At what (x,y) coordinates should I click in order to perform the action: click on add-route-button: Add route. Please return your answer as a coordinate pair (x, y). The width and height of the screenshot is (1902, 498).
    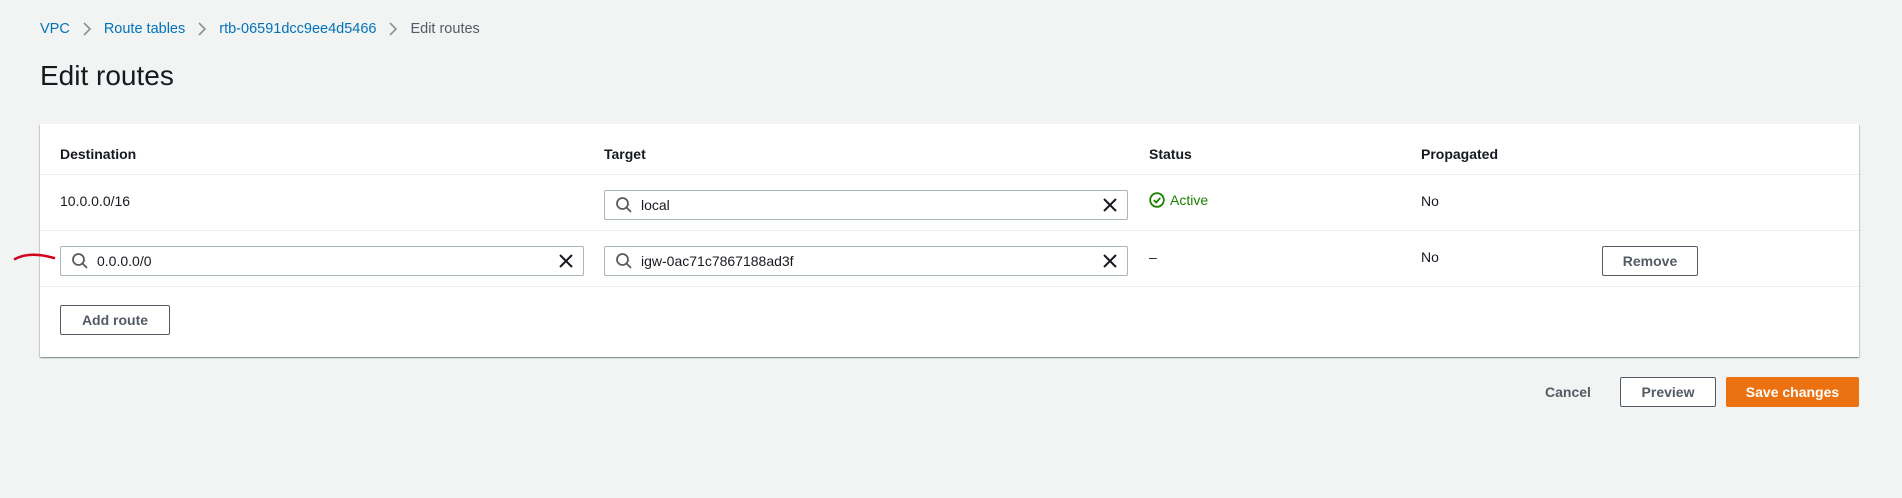
    Looking at the image, I should click on (115, 320).